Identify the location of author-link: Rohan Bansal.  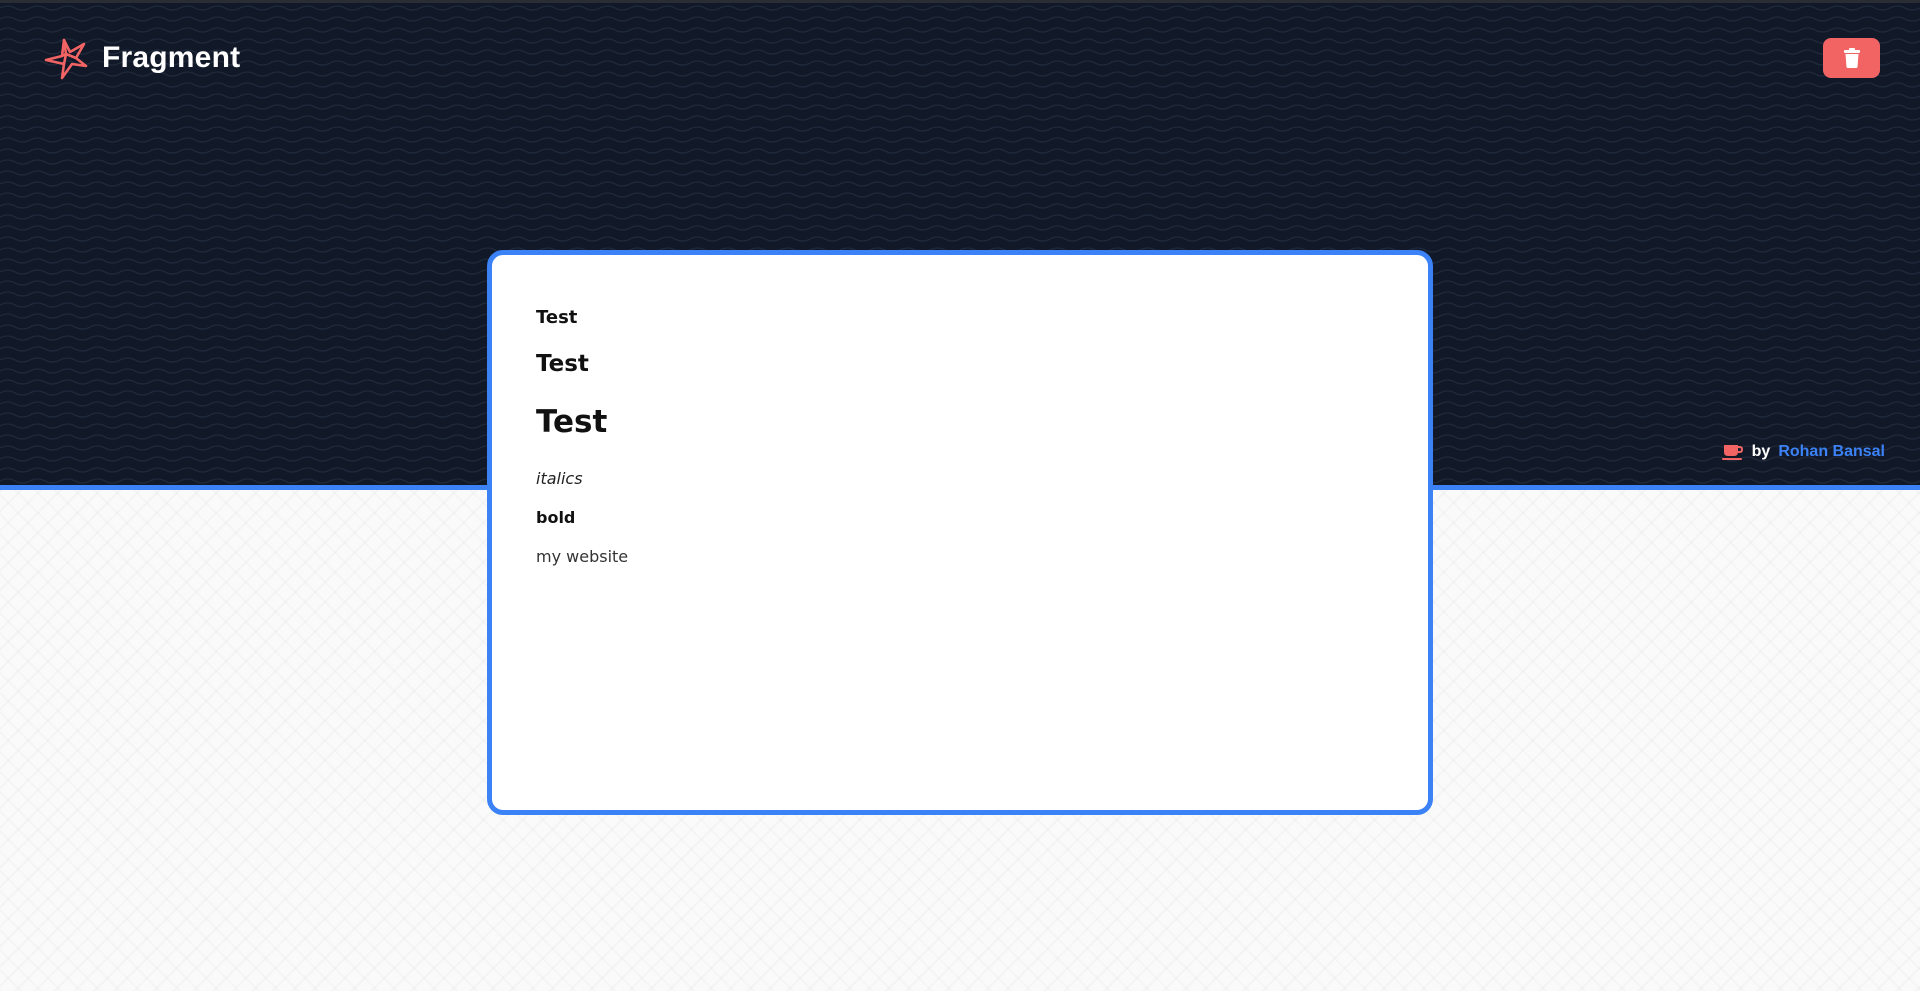
(1831, 452).